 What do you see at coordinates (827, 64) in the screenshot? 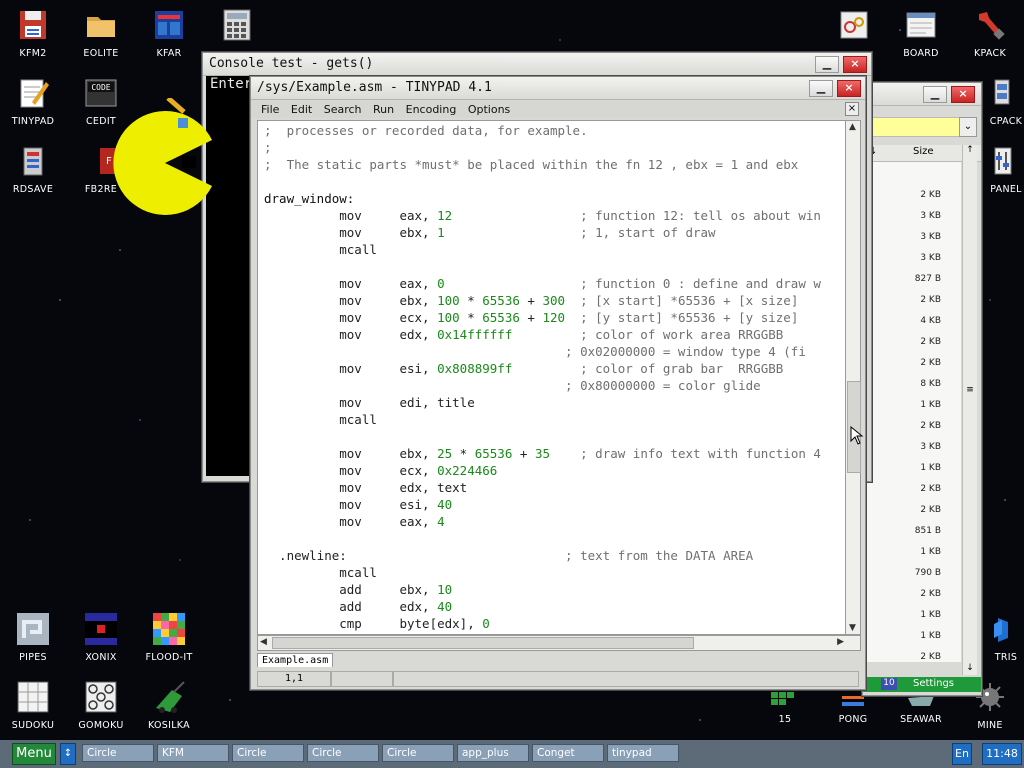
I see `console-minimize-button: ▁` at bounding box center [827, 64].